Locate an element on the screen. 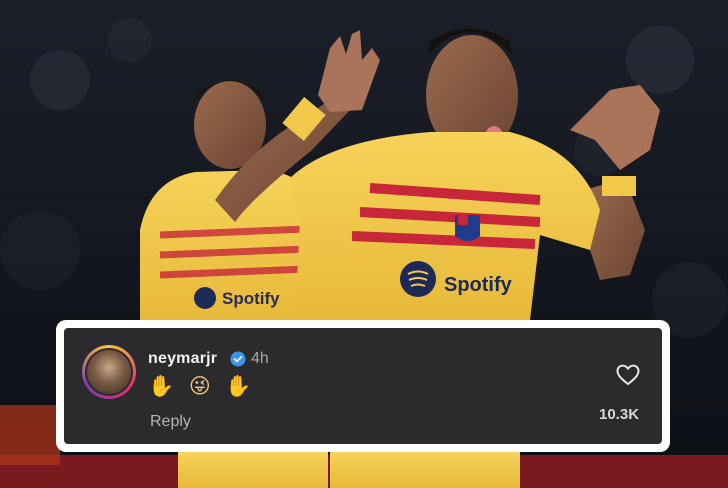 The width and height of the screenshot is (728, 488). verified-badge-icon is located at coordinates (238, 359).